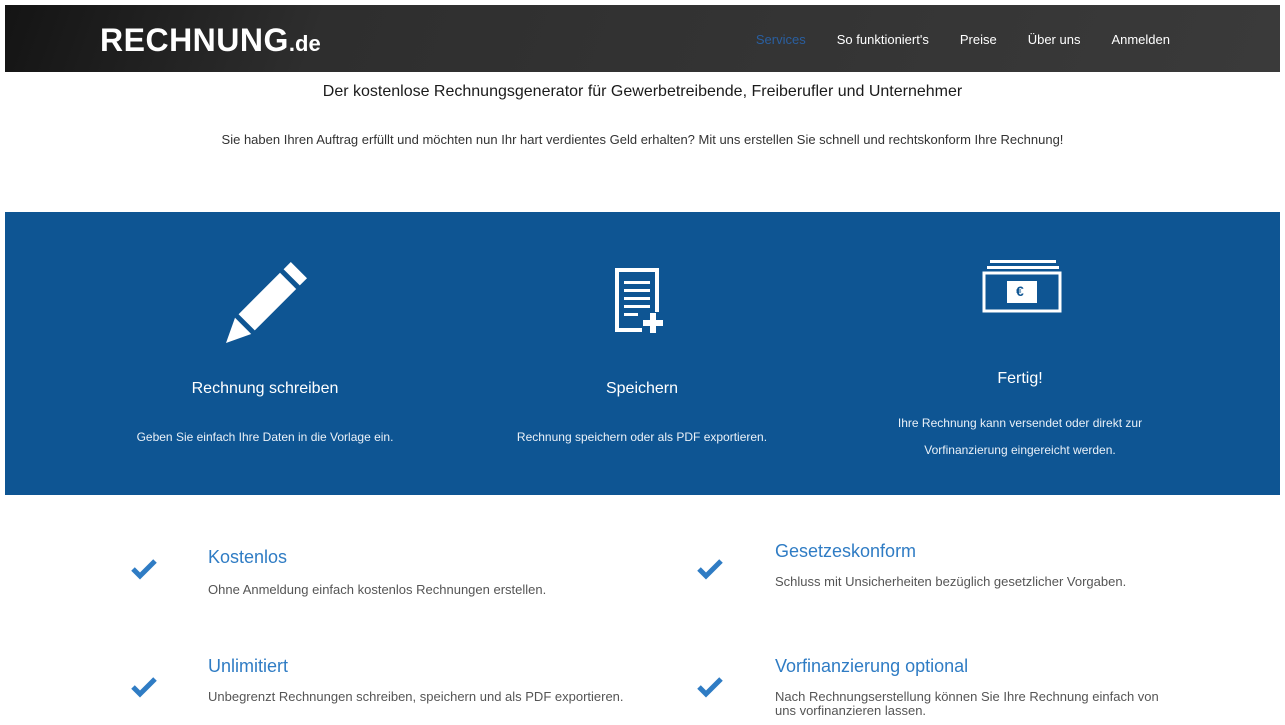 This screenshot has height=725, width=1285. I want to click on feature-prefinancing-title: Vorfinanzierung optional, so click(872, 666).